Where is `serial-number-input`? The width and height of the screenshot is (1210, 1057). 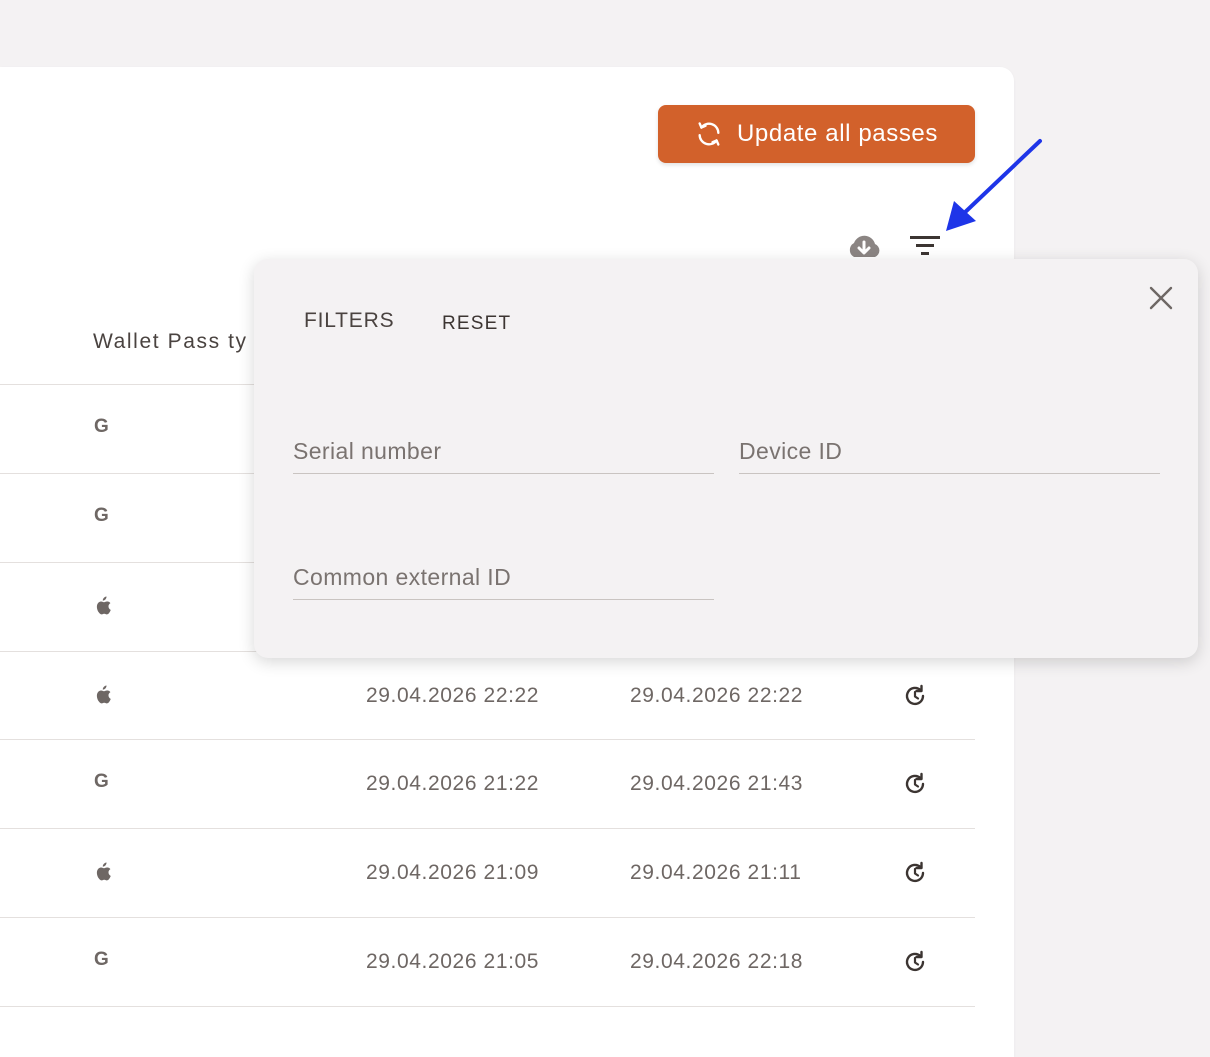 serial-number-input is located at coordinates (503, 451).